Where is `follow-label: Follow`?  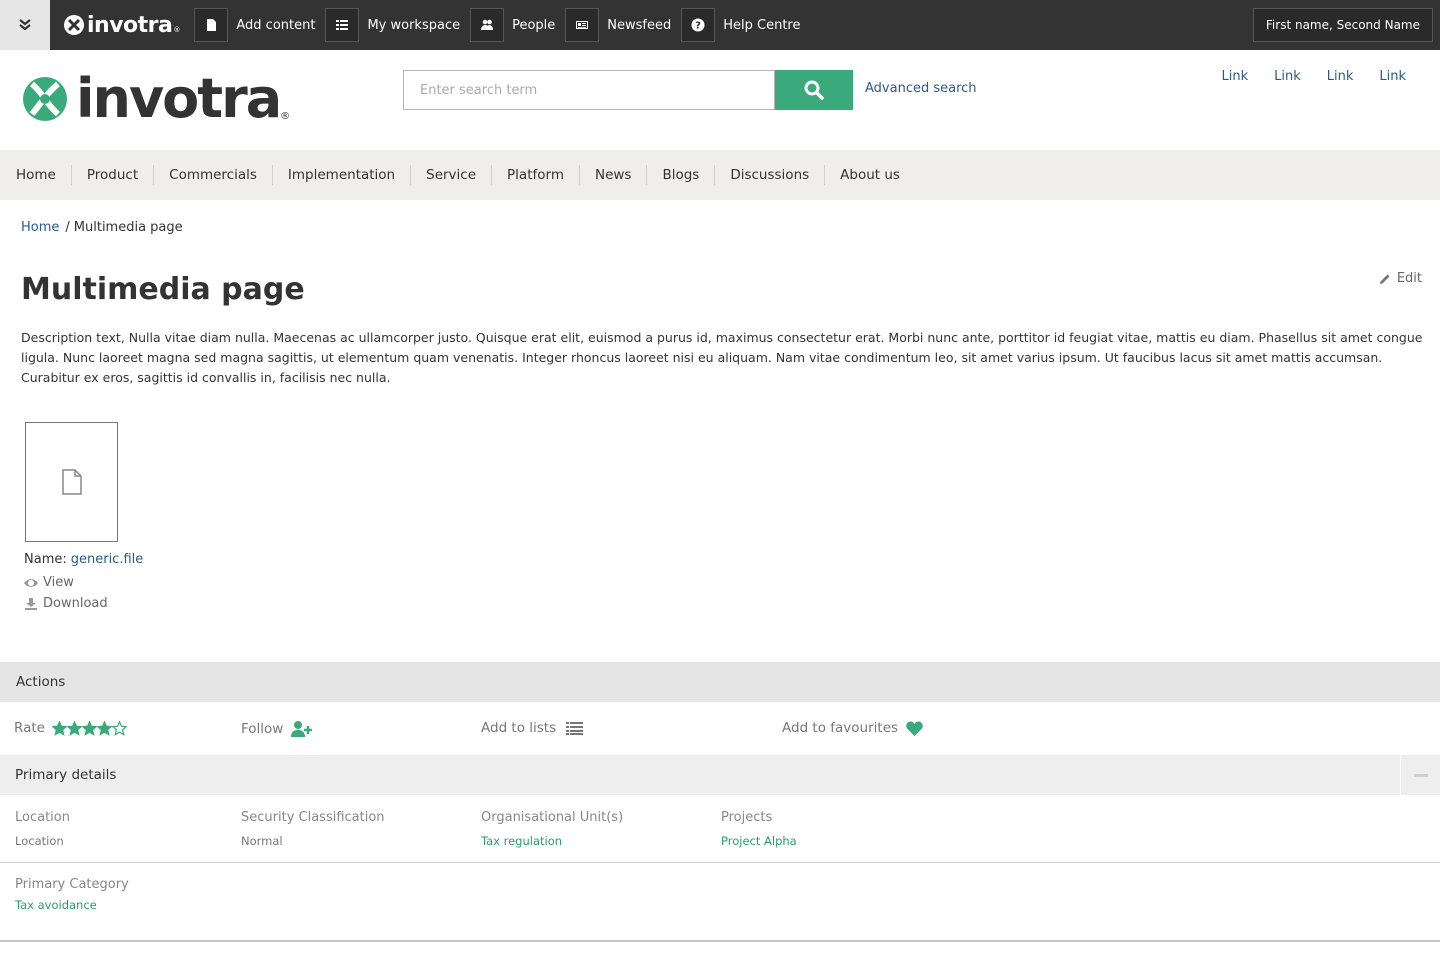
follow-label: Follow is located at coordinates (262, 729).